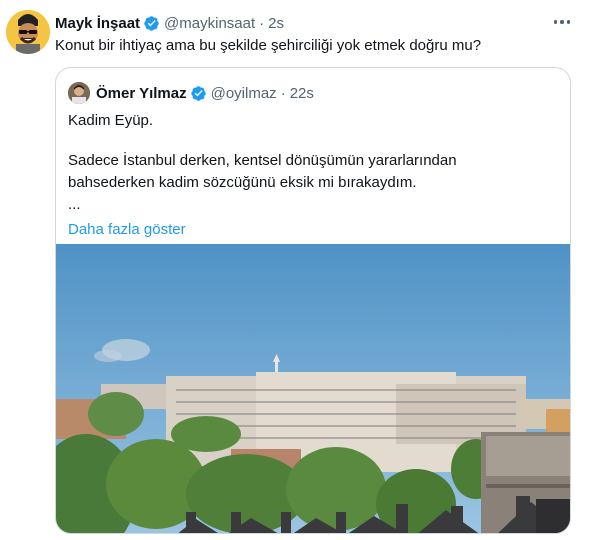 The image size is (592, 540). I want to click on avatar, so click(28, 32).